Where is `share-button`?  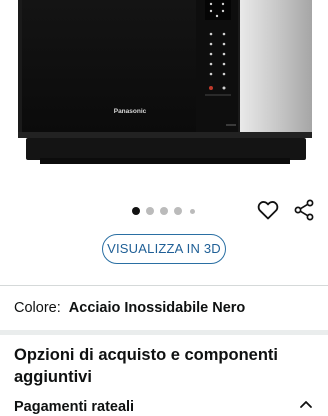
share-button is located at coordinates (304, 210).